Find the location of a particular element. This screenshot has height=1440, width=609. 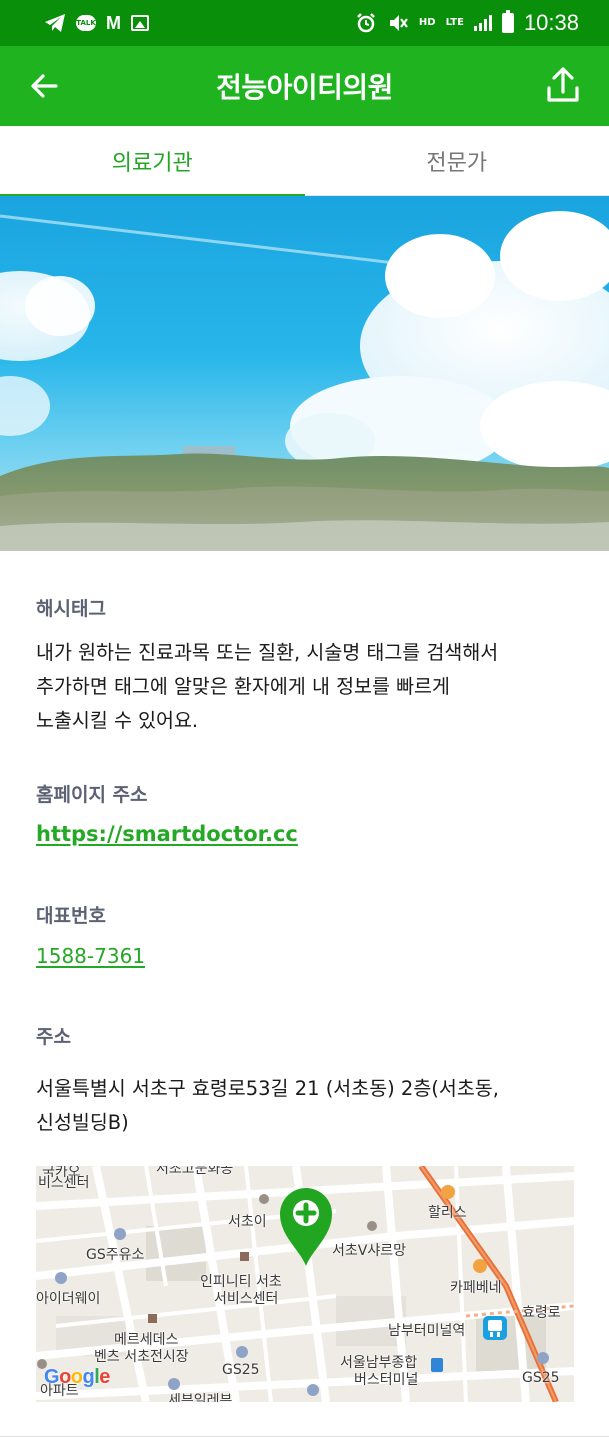

hospital-plus-marker-icon is located at coordinates (306, 1226).